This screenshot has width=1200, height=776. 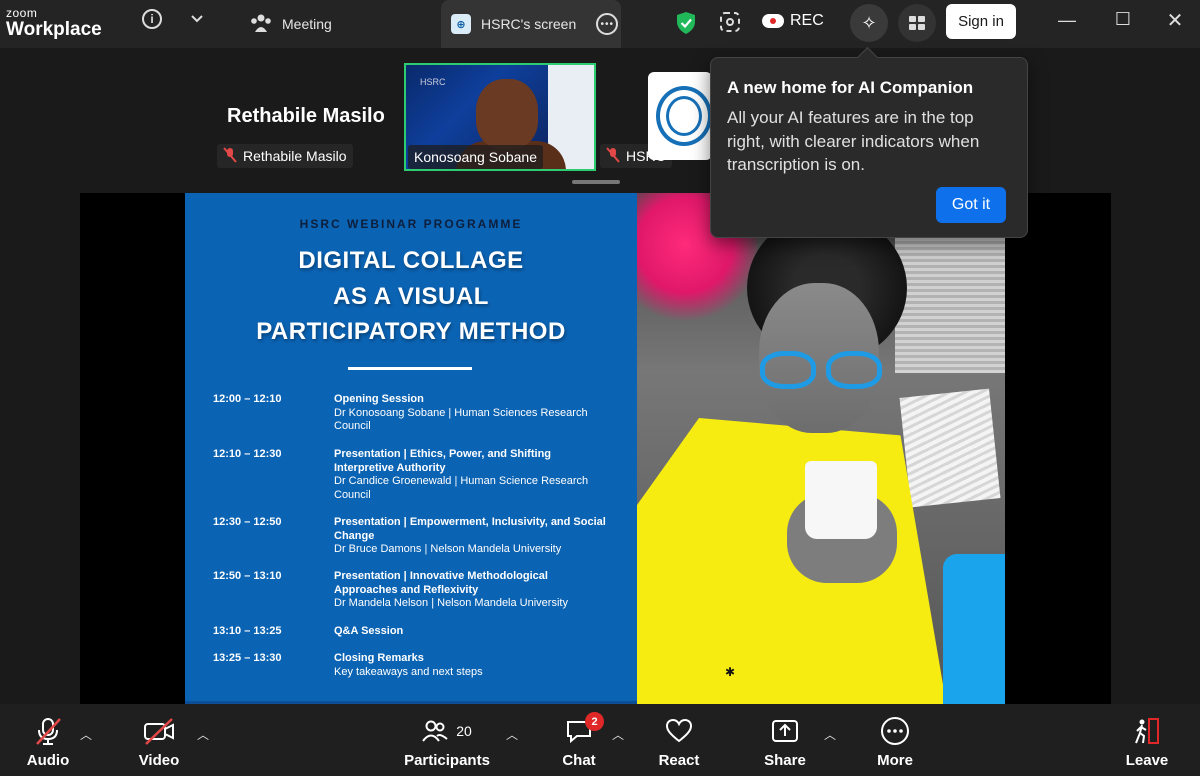 I want to click on leave-button: Leave, so click(x=1147, y=742).